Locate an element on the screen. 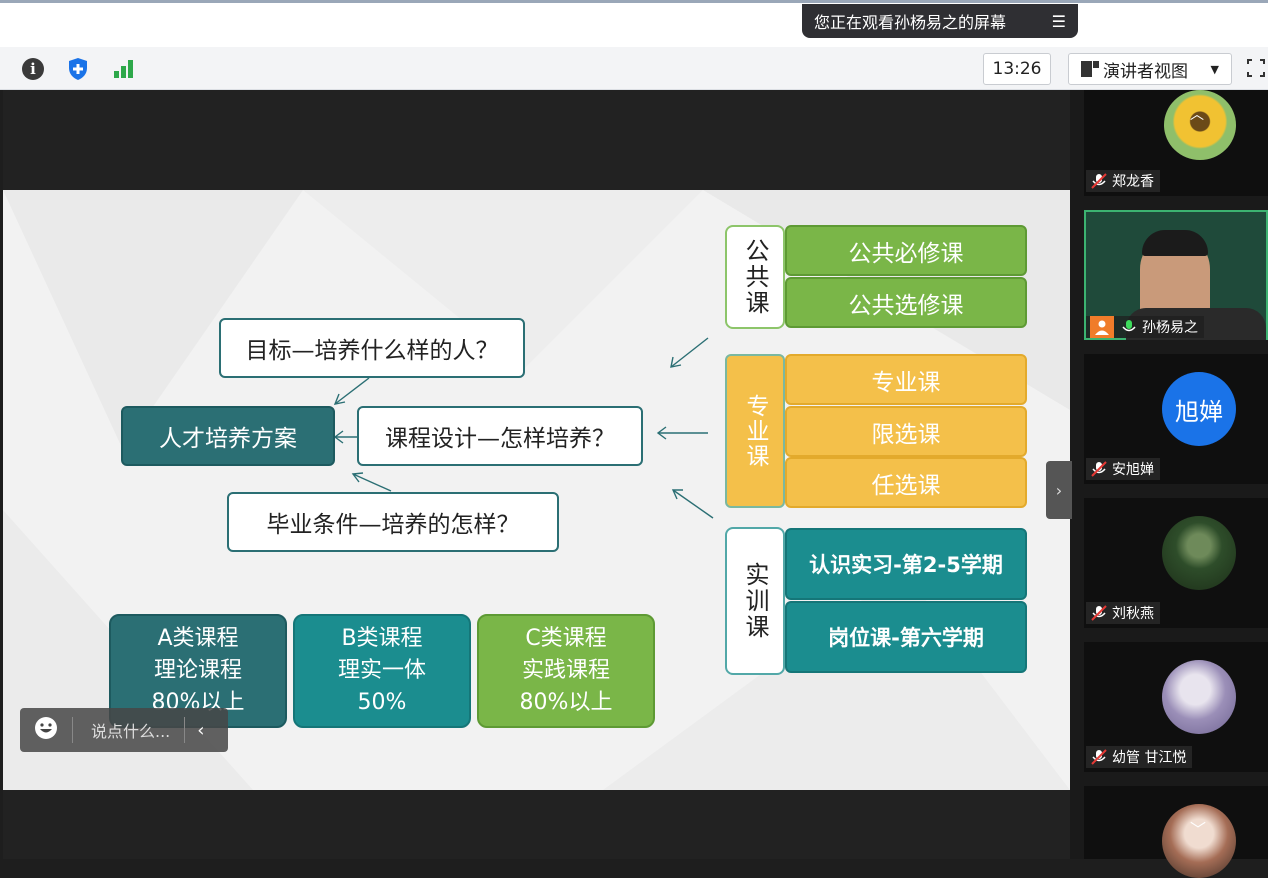 Image resolution: width=1268 pixels, height=878 pixels. category-c-box: C类课程 实践课程 80%以上 is located at coordinates (566, 671).